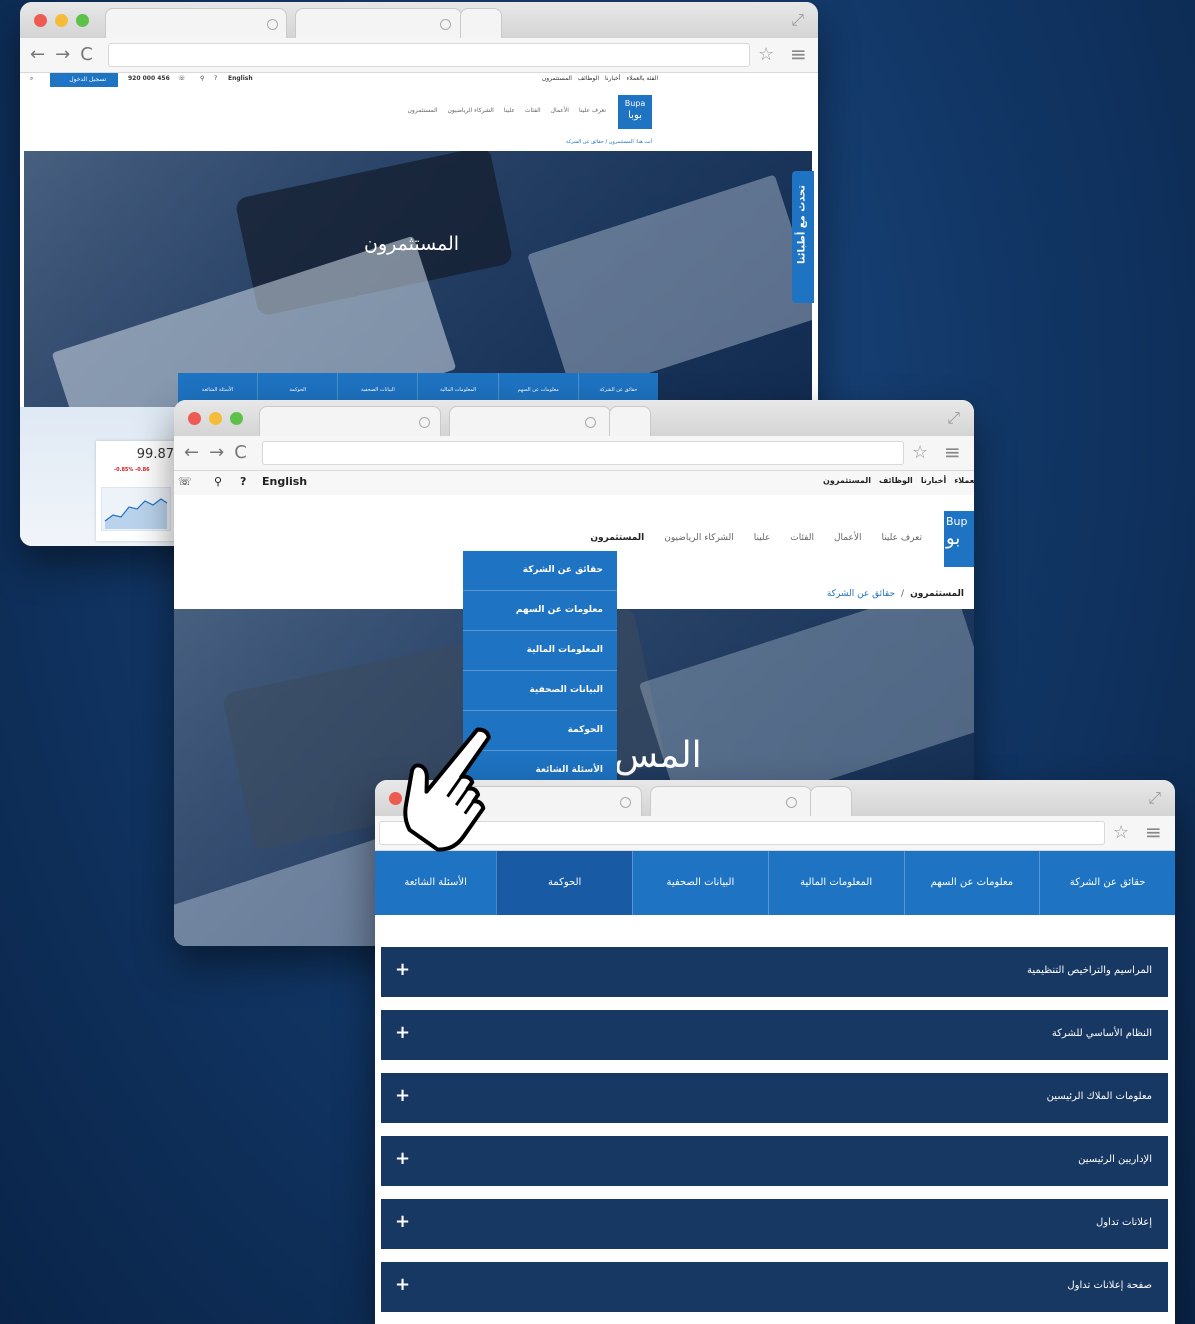 The width and height of the screenshot is (1195, 1324). Describe the element at coordinates (971, 883) in the screenshot. I see `tab-share-info: معلومات عن السهم` at that location.